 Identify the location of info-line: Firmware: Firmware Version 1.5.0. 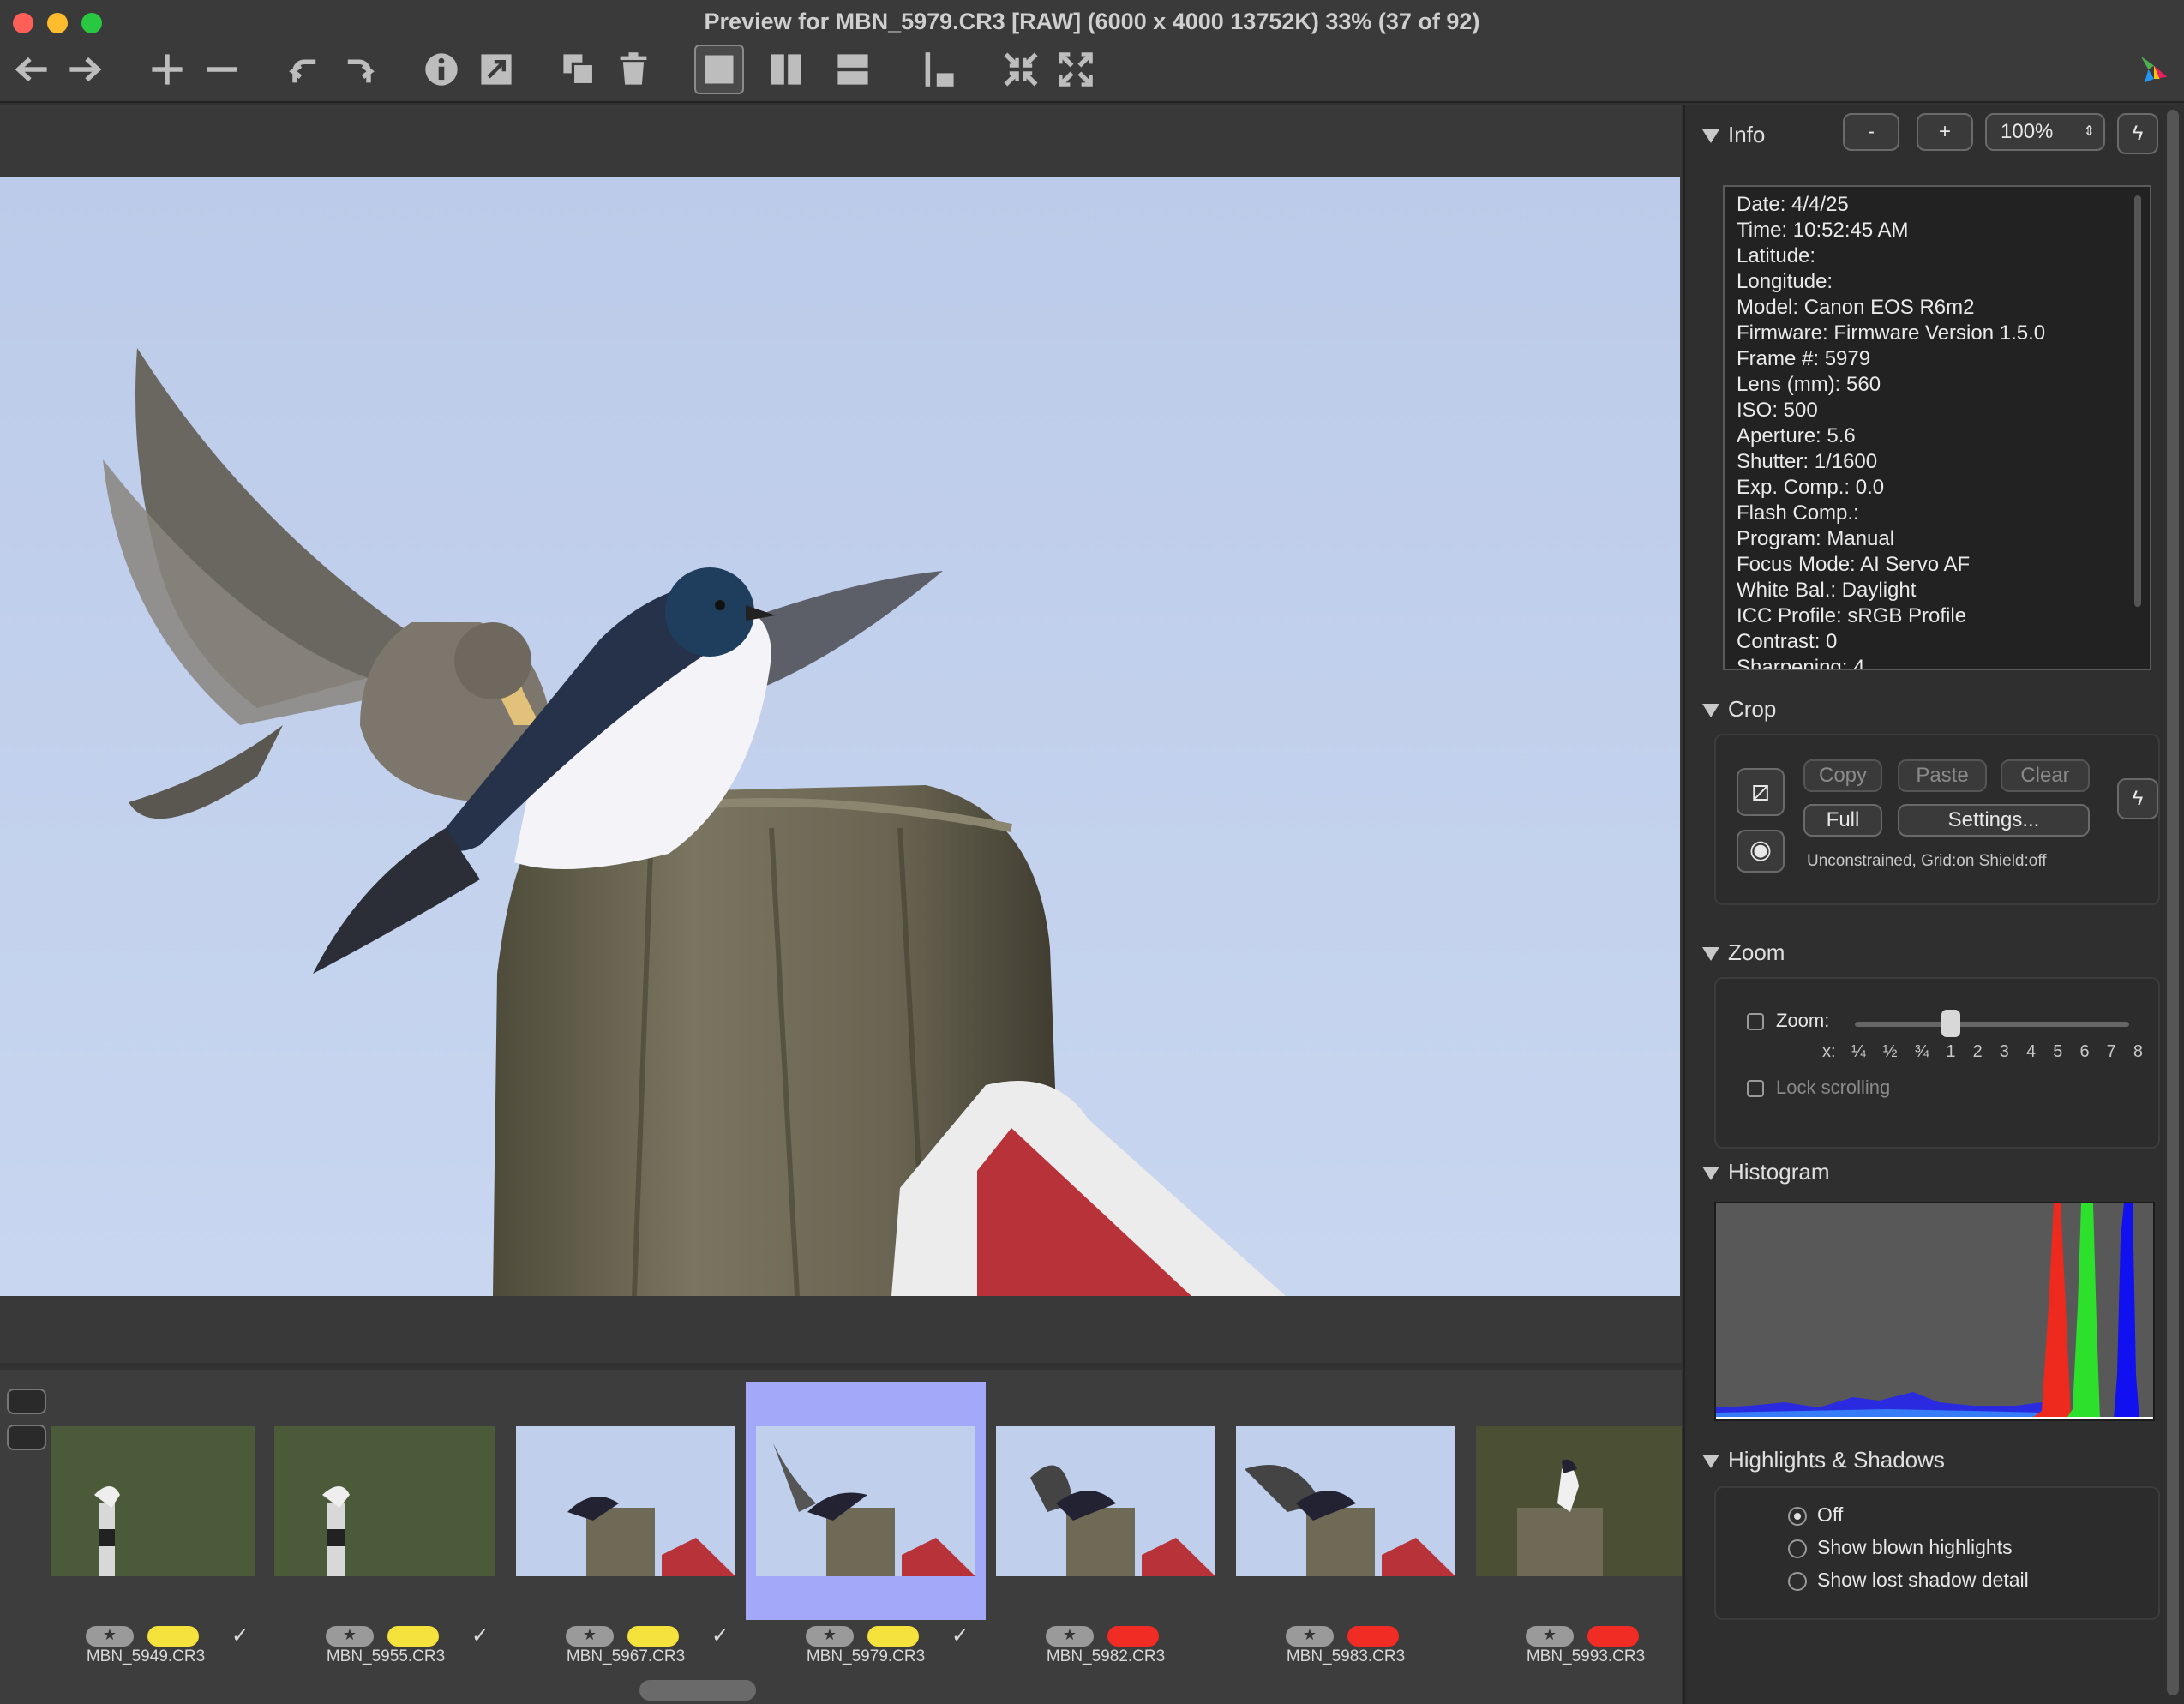
(1891, 333).